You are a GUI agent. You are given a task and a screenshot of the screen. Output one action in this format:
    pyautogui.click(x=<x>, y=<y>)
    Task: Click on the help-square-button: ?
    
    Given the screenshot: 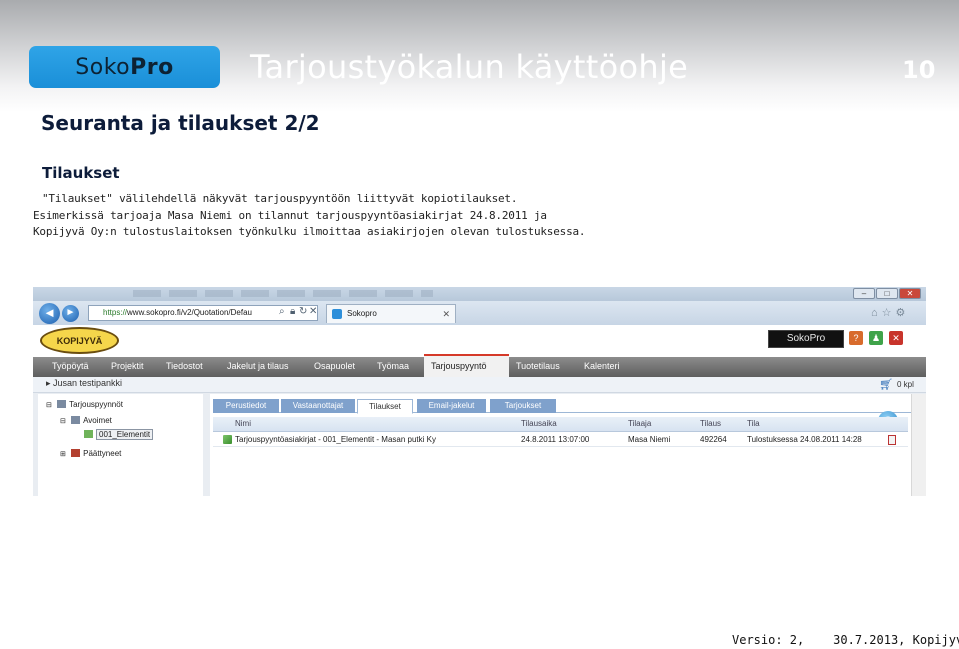 What is the action you would take?
    pyautogui.click(x=856, y=338)
    